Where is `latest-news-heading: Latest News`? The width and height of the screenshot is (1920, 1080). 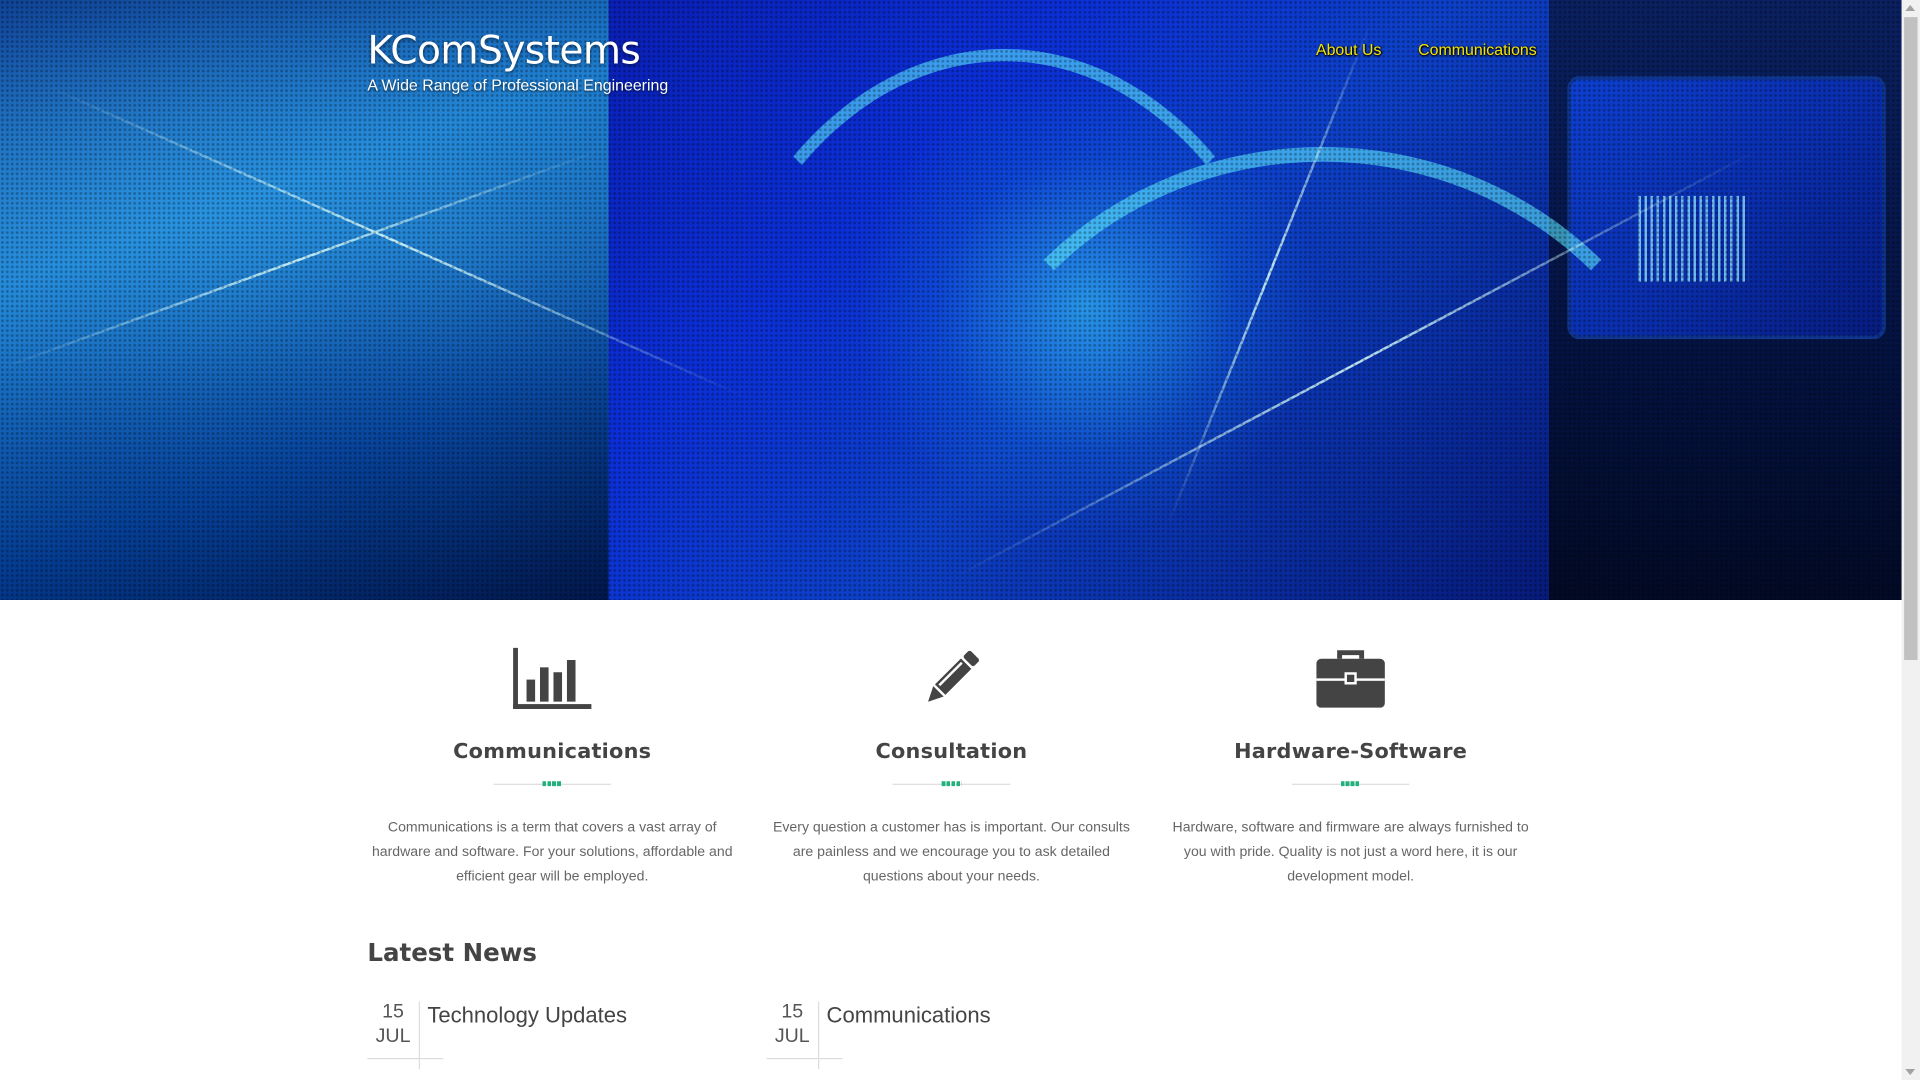 latest-news-heading: Latest News is located at coordinates (452, 952).